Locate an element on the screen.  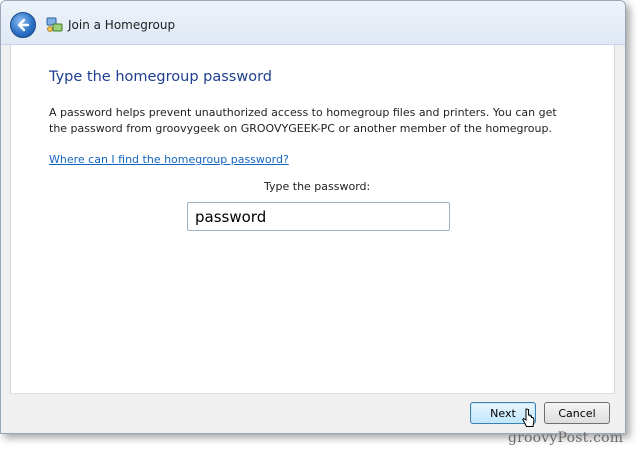
password-label: Type the password: is located at coordinates (317, 186).